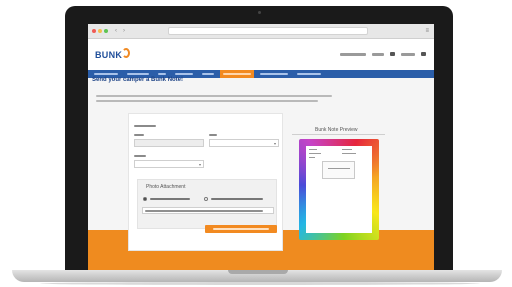 The width and height of the screenshot is (512, 287). What do you see at coordinates (268, 31) in the screenshot?
I see `address-bar` at bounding box center [268, 31].